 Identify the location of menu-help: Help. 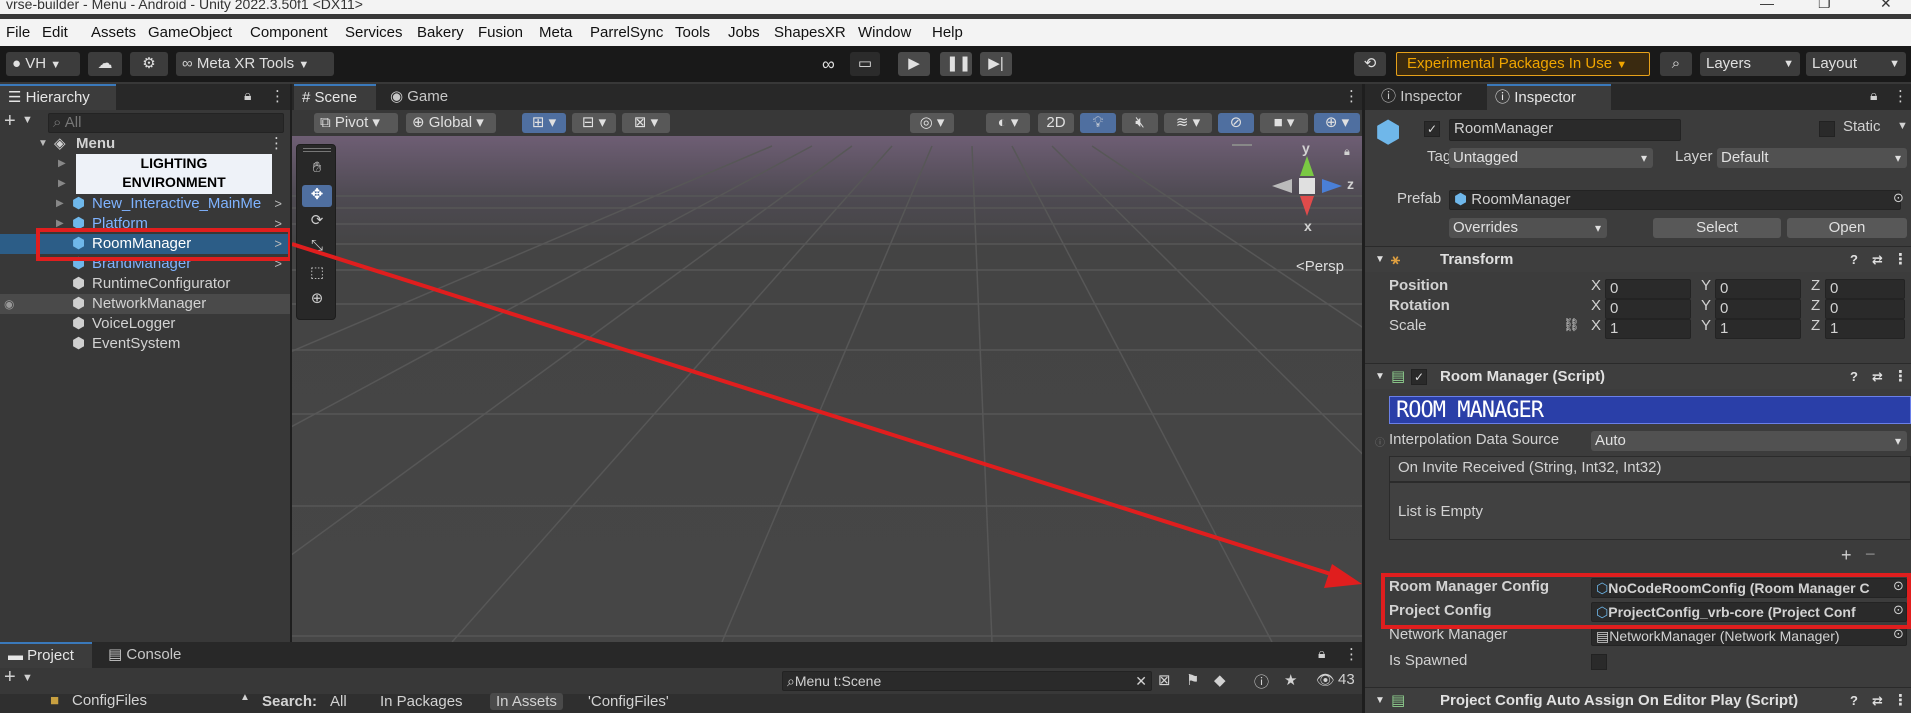
(947, 32).